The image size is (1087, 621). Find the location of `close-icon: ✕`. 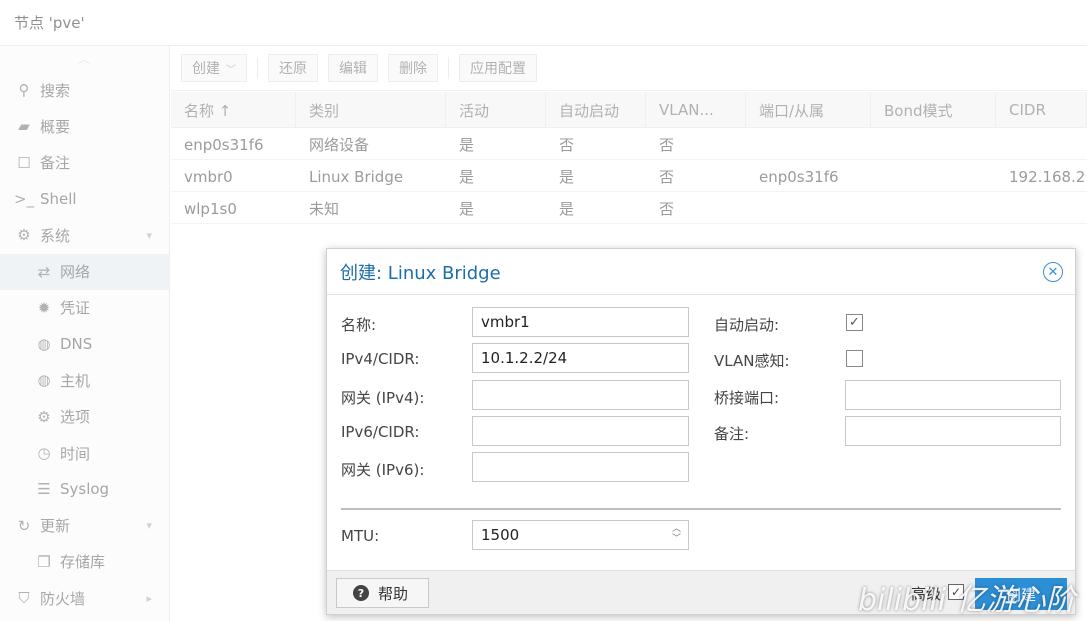

close-icon: ✕ is located at coordinates (1053, 272).